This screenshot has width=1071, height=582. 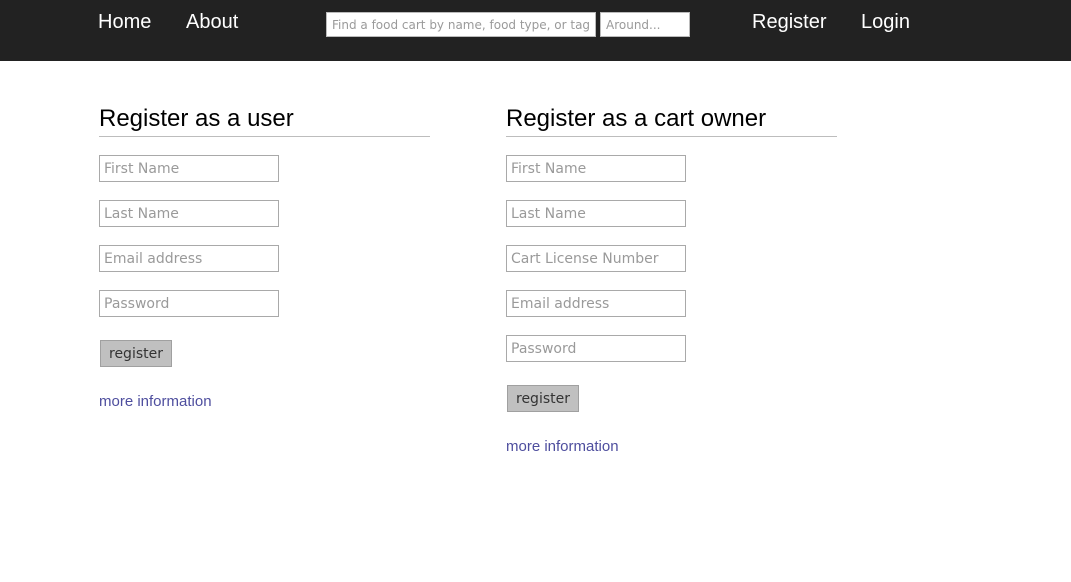 I want to click on user-email-field, so click(x=189, y=258).